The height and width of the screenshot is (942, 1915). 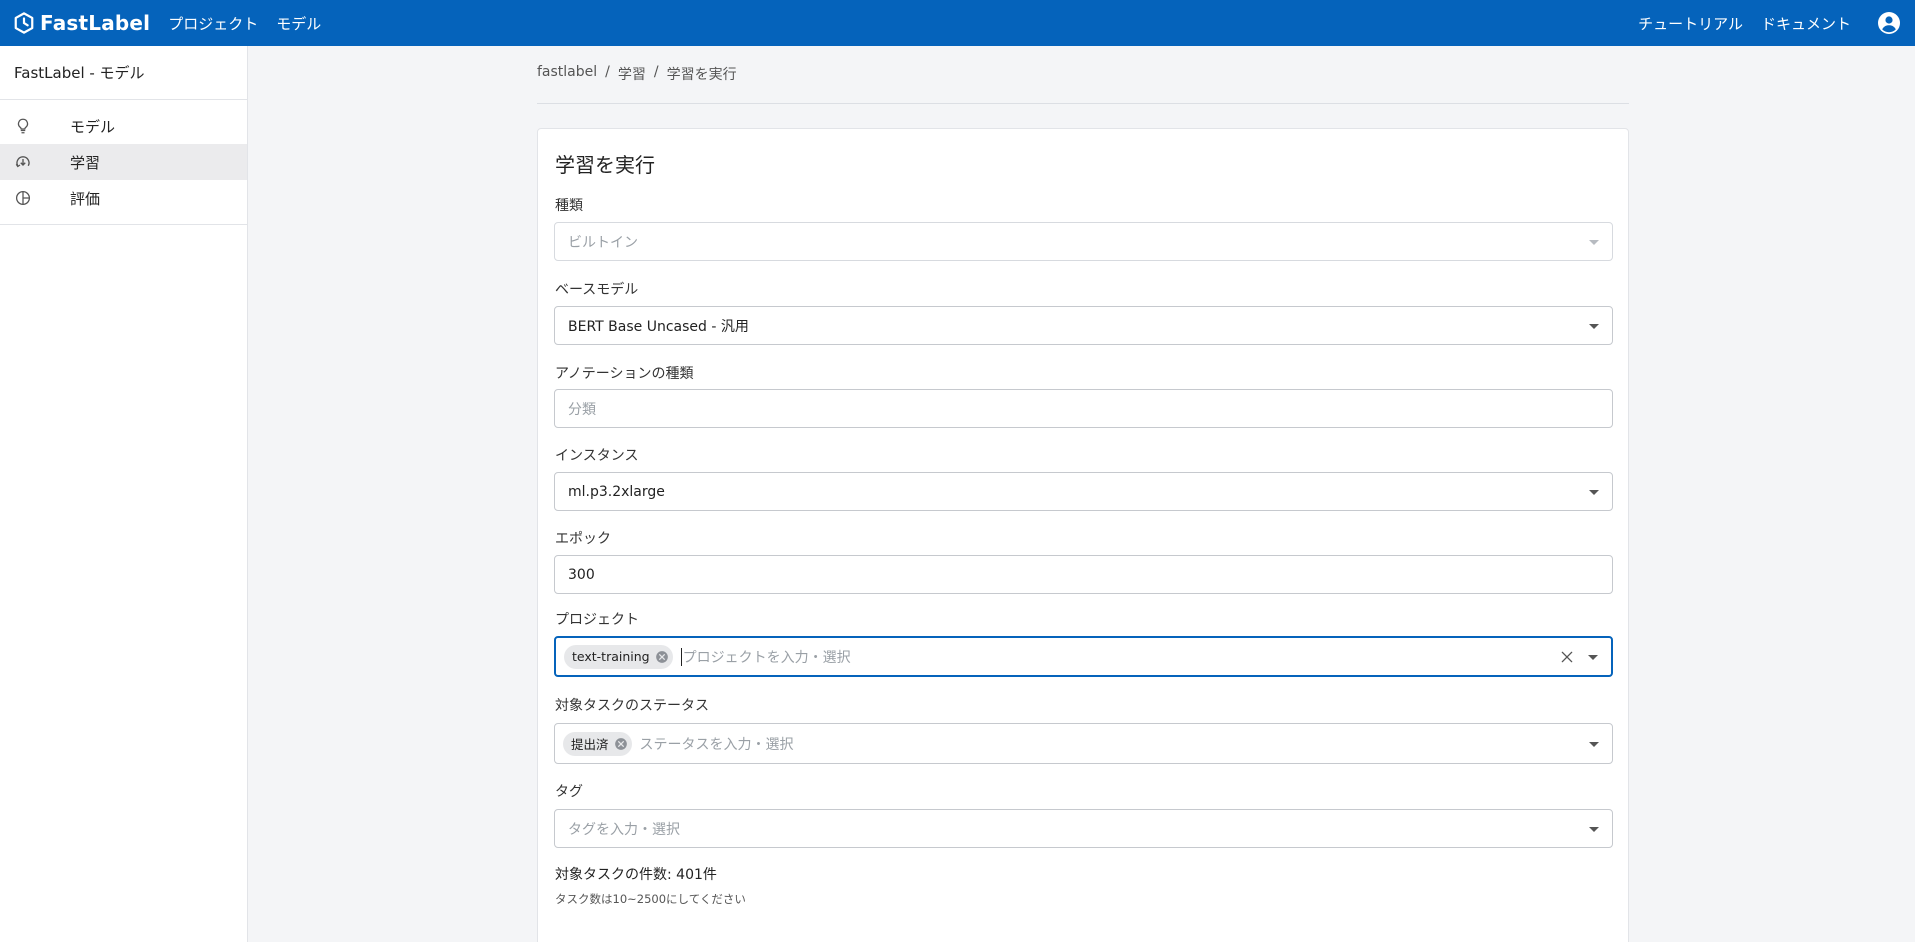 I want to click on type-select: ビルトイン, so click(x=1083, y=241).